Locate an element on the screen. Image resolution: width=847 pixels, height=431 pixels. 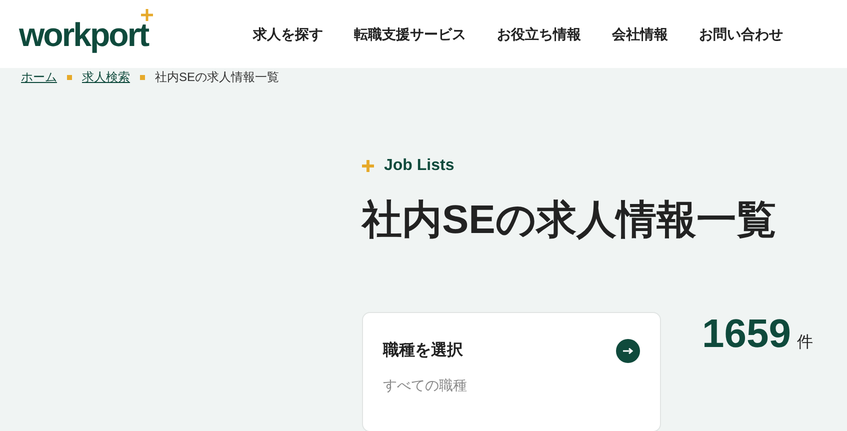
nav-link: 転職支援サービス is located at coordinates (410, 34).